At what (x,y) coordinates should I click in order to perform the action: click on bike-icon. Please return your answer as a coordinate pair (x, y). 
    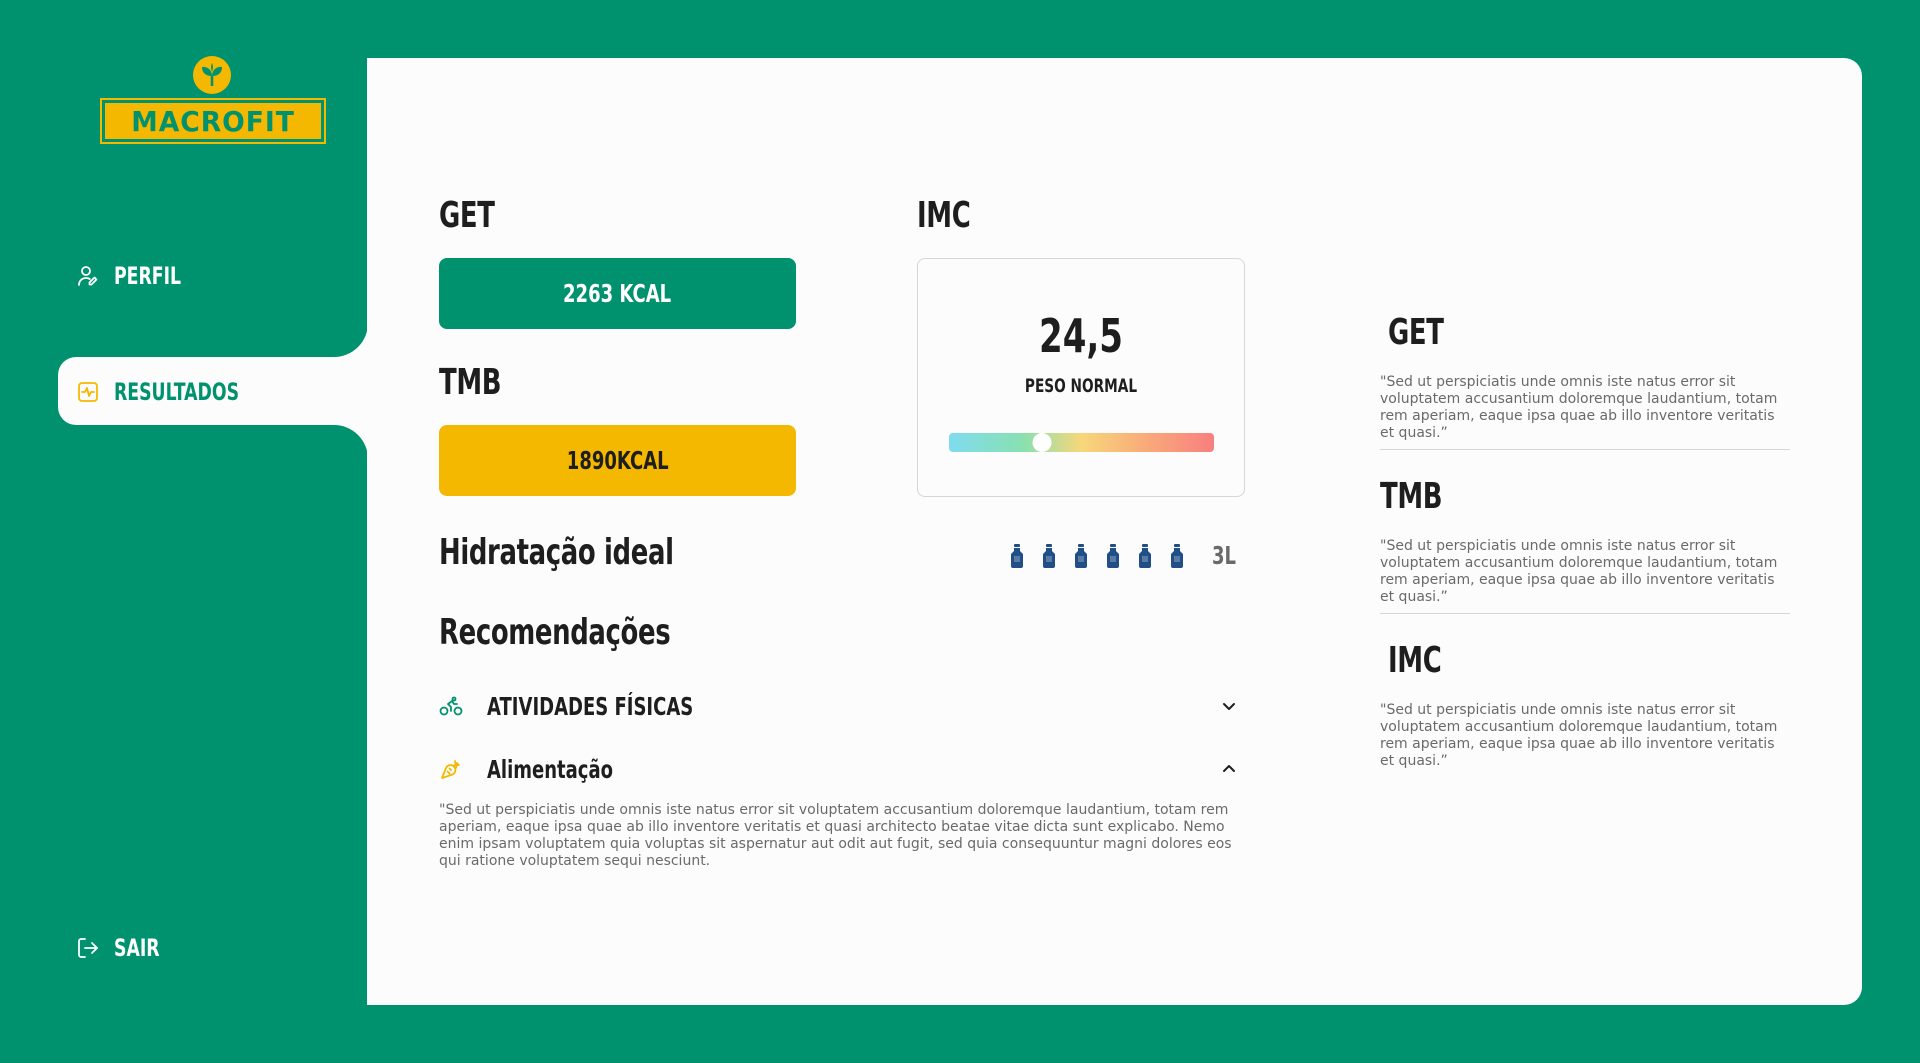
    Looking at the image, I should click on (451, 706).